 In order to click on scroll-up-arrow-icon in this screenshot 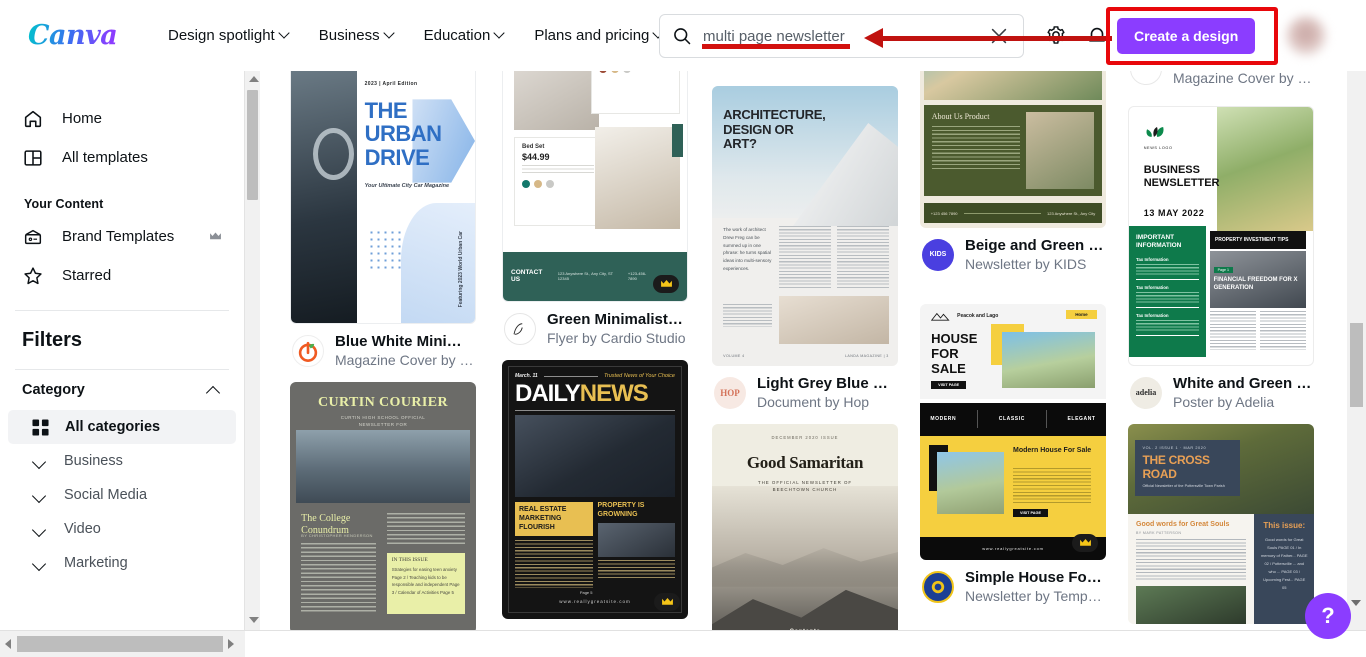, I will do `click(254, 79)`.